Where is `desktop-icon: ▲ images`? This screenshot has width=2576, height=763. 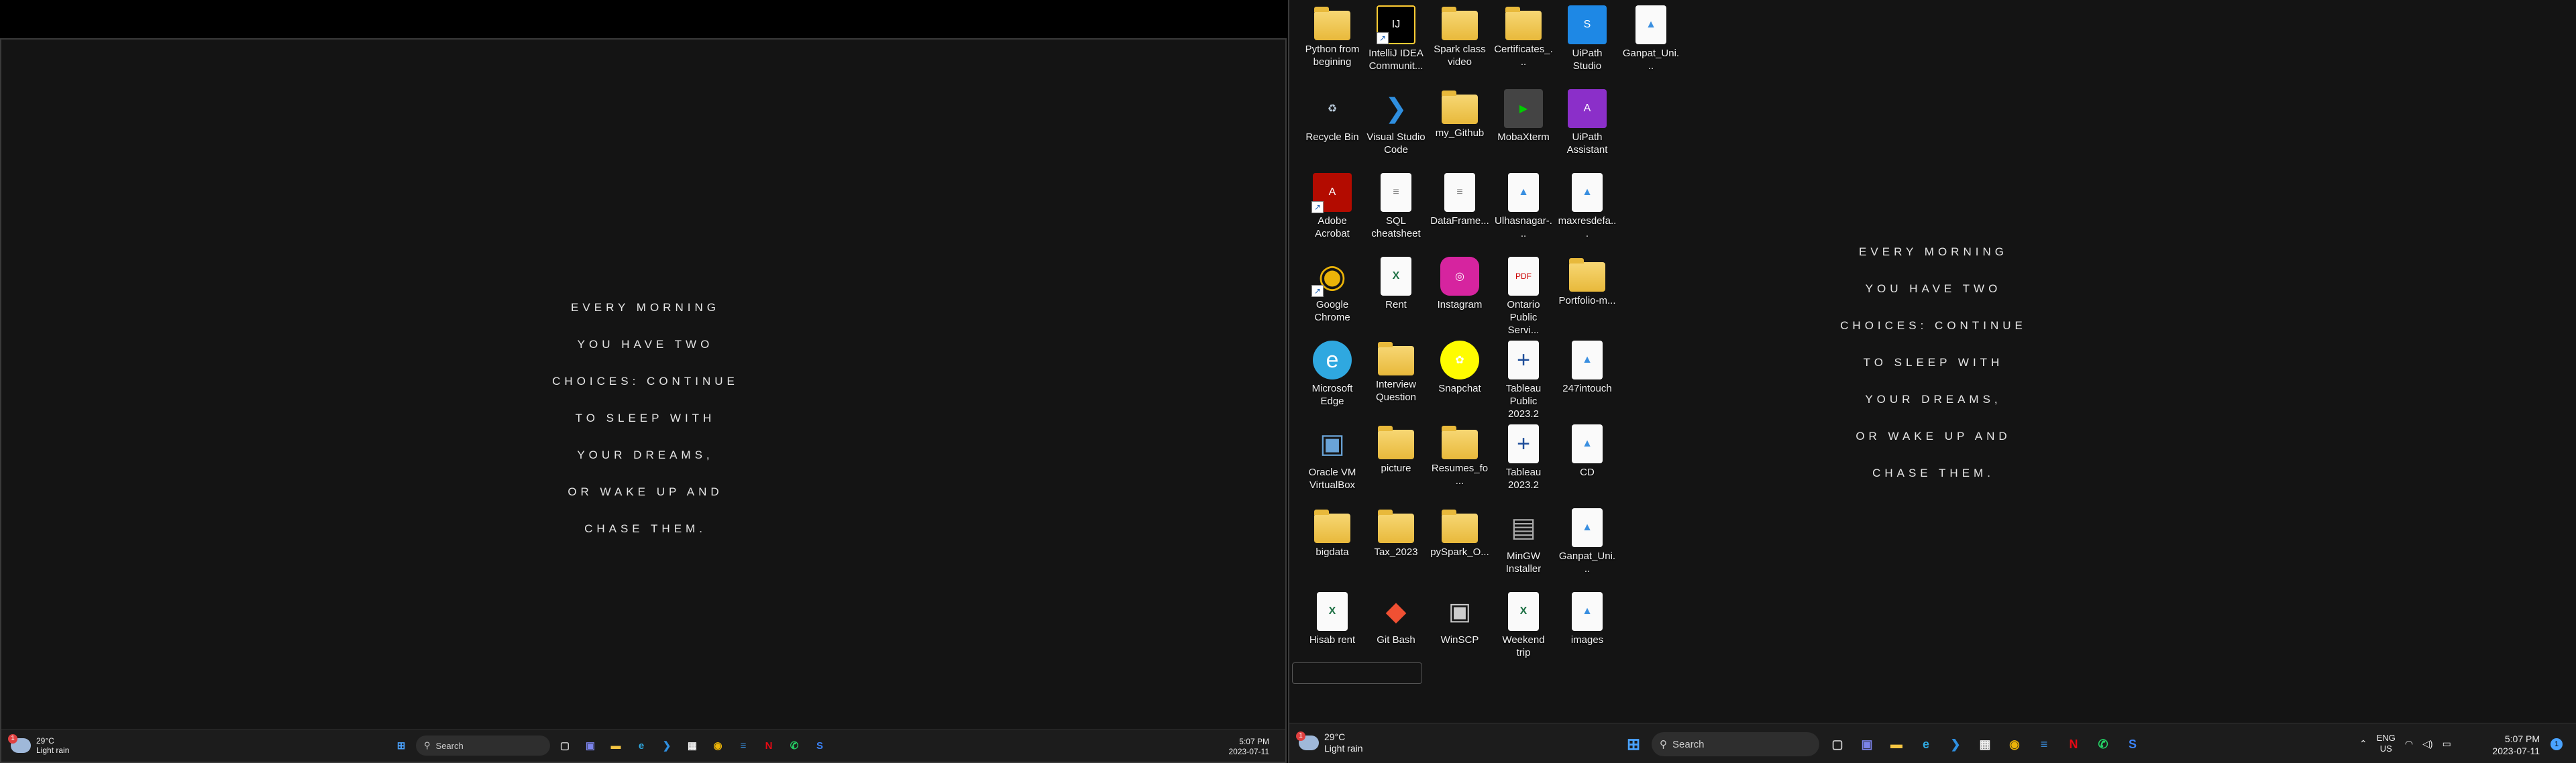 desktop-icon: ▲ images is located at coordinates (1587, 628).